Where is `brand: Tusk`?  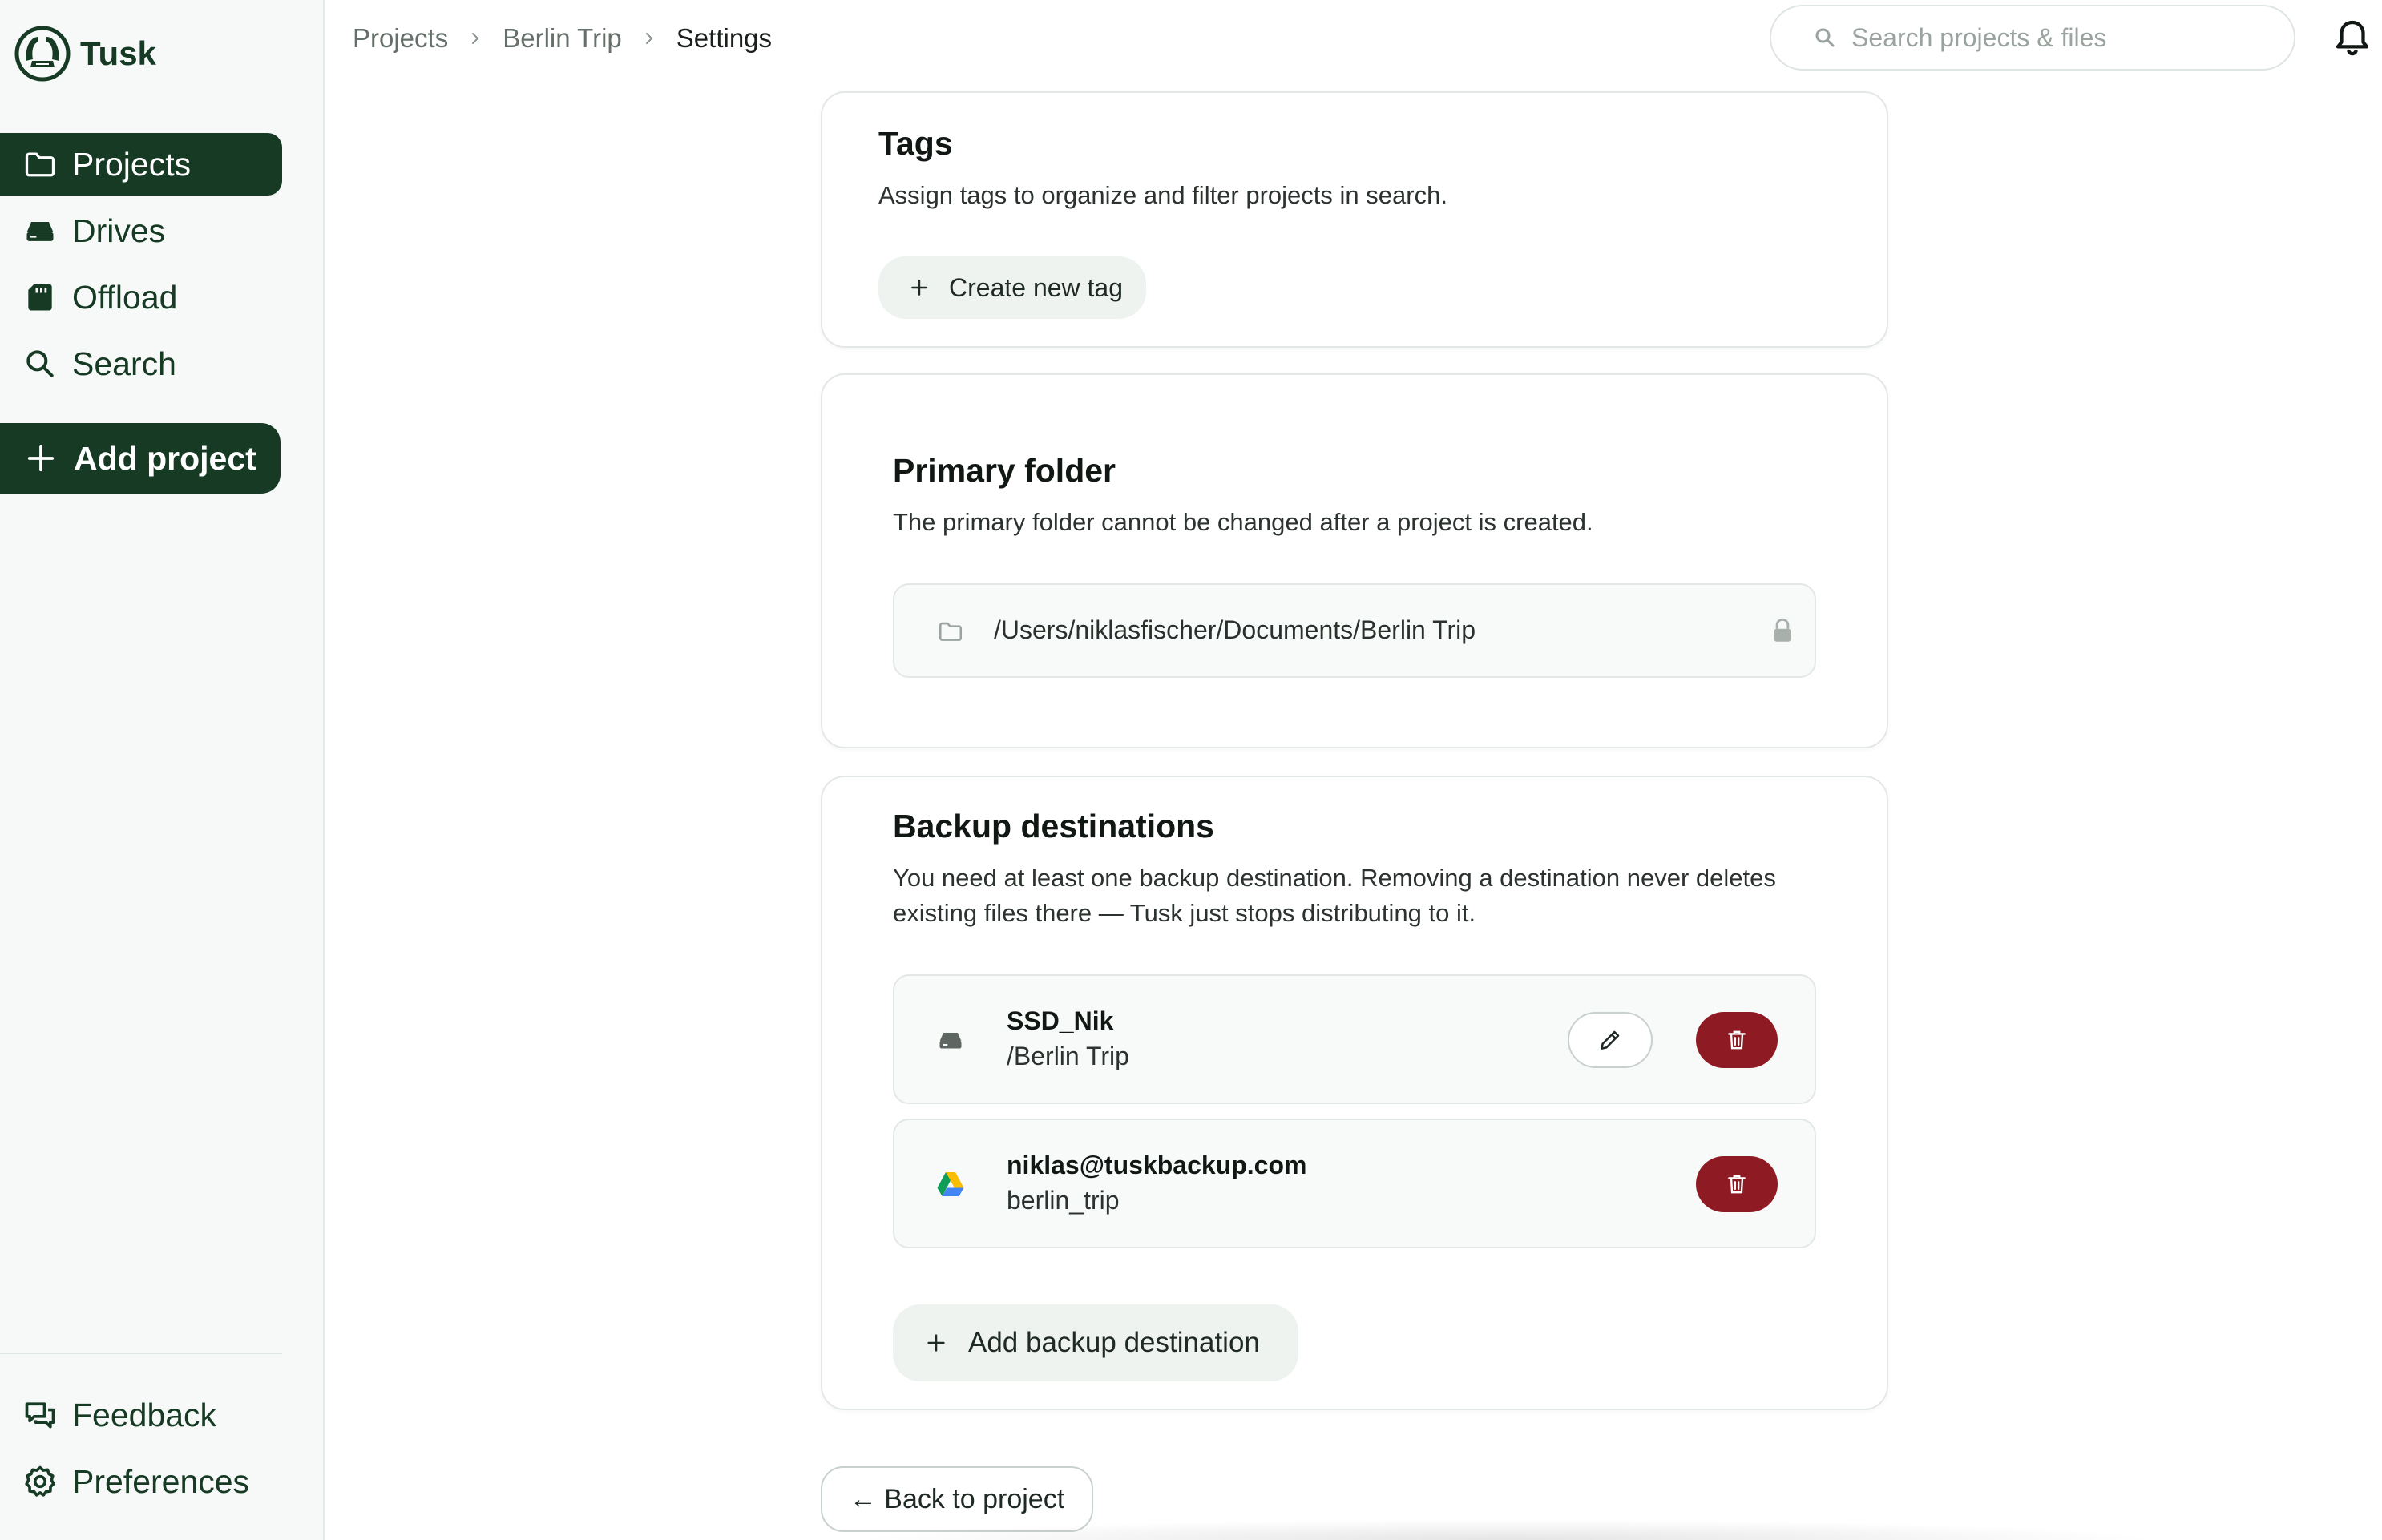
brand: Tusk is located at coordinates (85, 54).